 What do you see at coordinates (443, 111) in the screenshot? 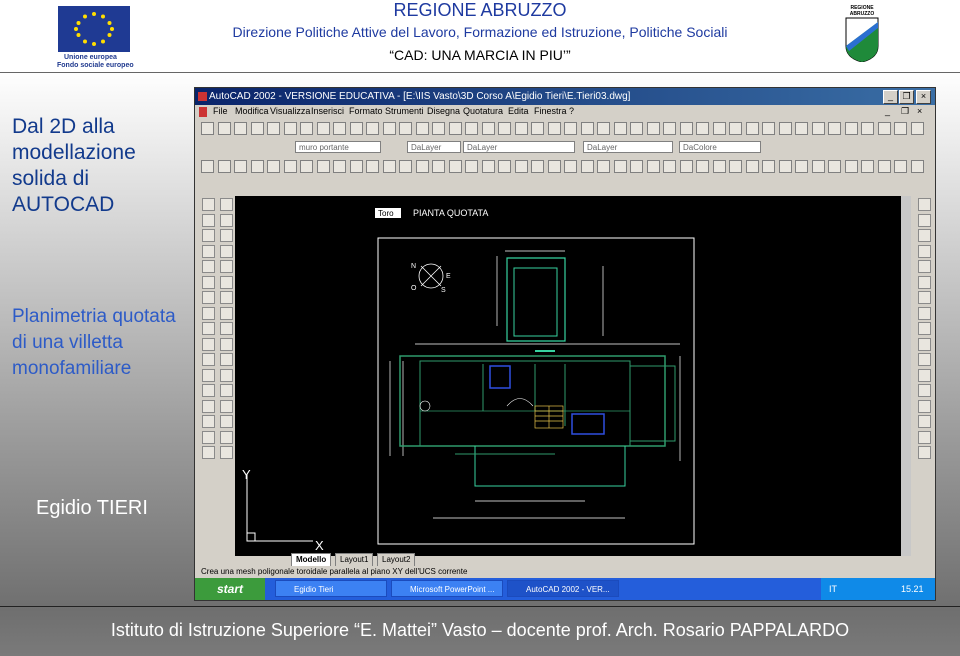
I see `menu-disegna: Disegna` at bounding box center [443, 111].